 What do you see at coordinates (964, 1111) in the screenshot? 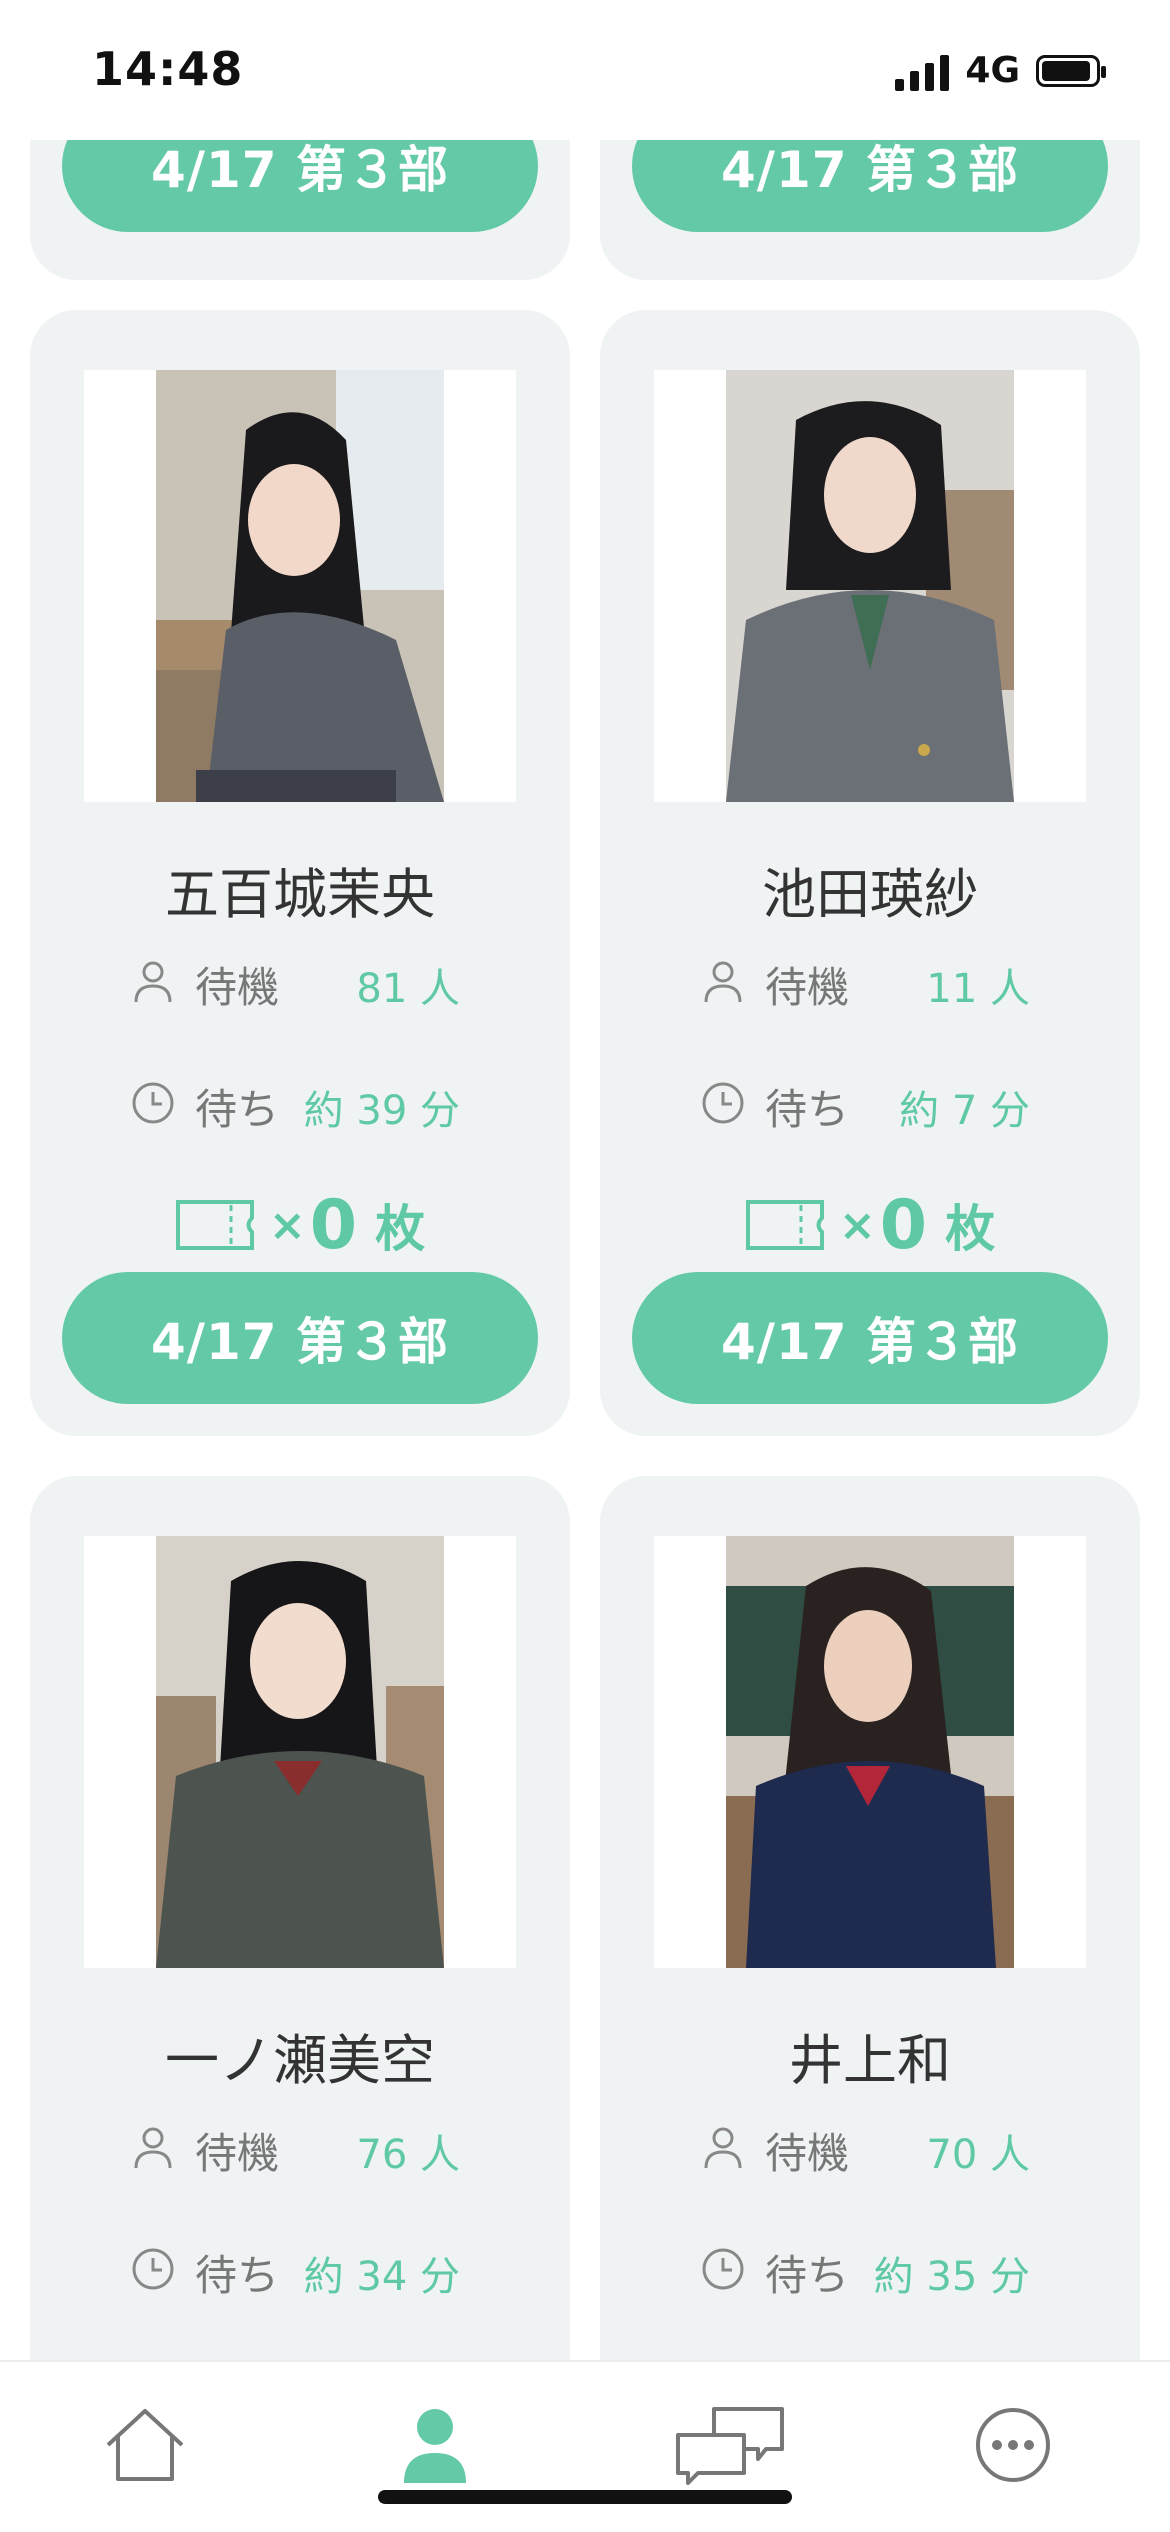
I see `wait-time-value: 約 7 分` at bounding box center [964, 1111].